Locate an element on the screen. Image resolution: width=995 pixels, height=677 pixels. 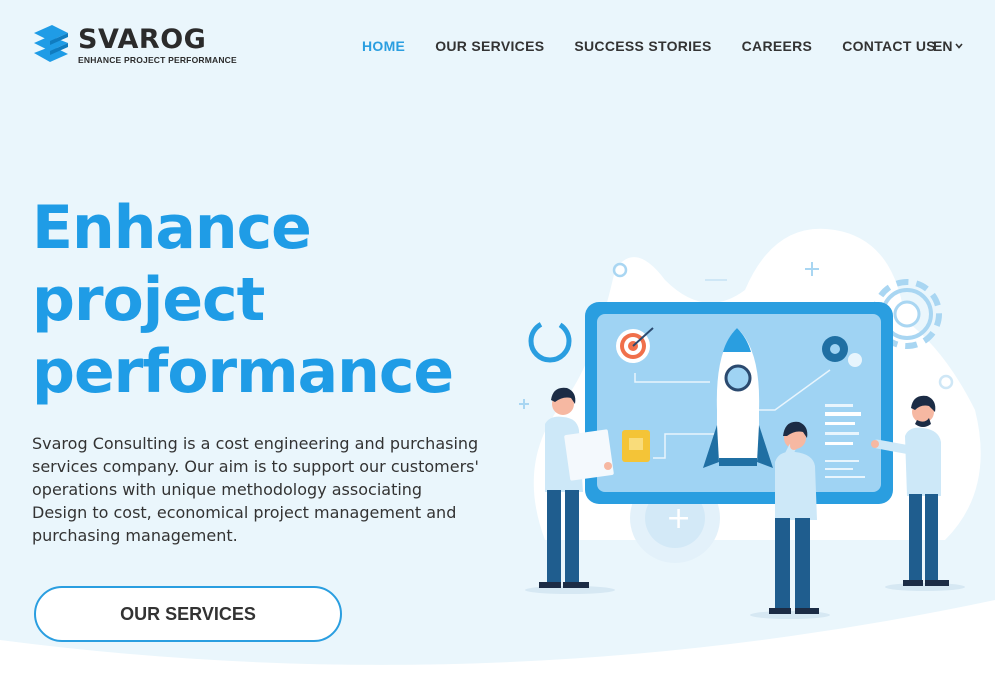
language-label: EN is located at coordinates (943, 46).